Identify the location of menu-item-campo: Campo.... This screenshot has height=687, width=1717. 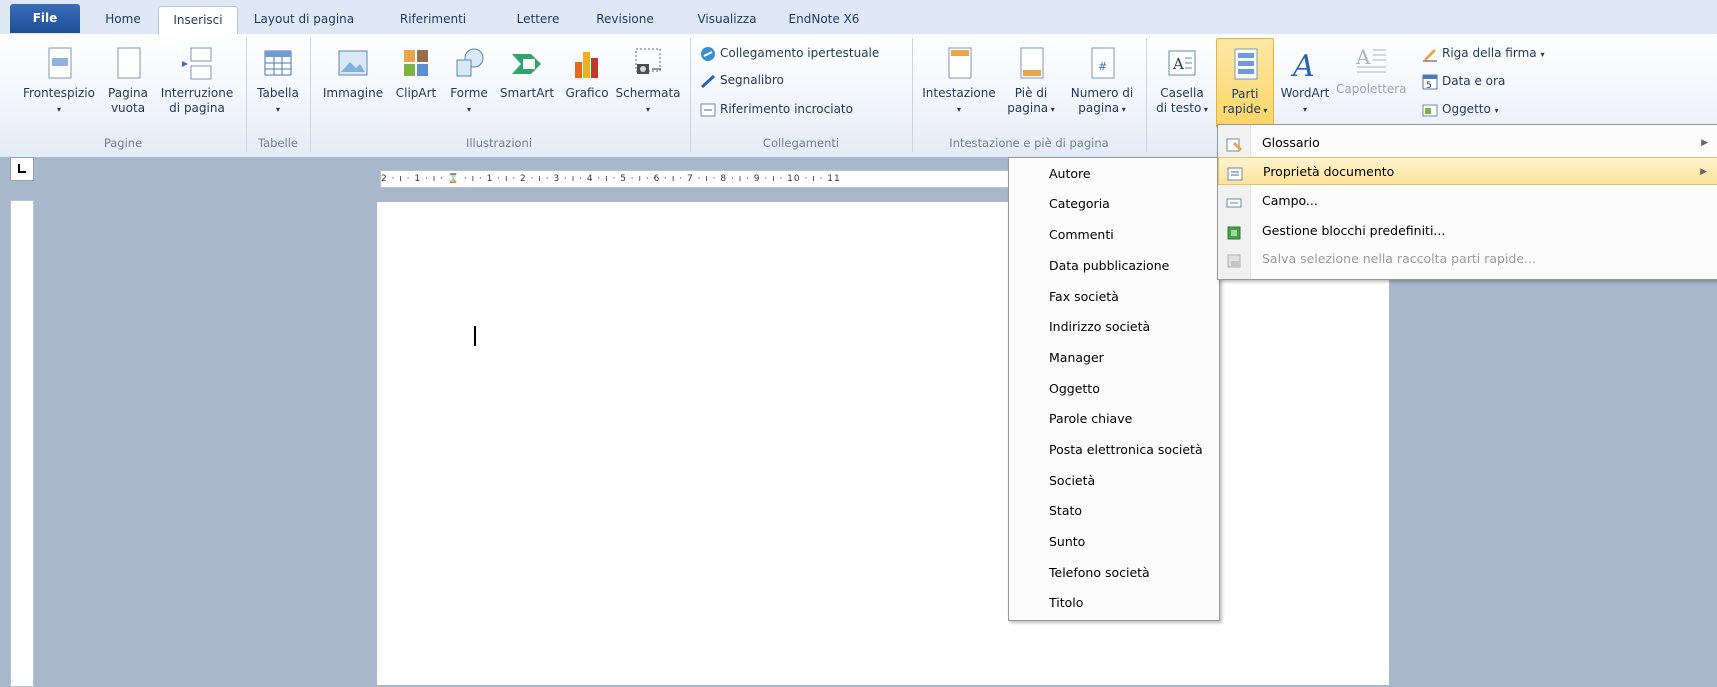
(1467, 201).